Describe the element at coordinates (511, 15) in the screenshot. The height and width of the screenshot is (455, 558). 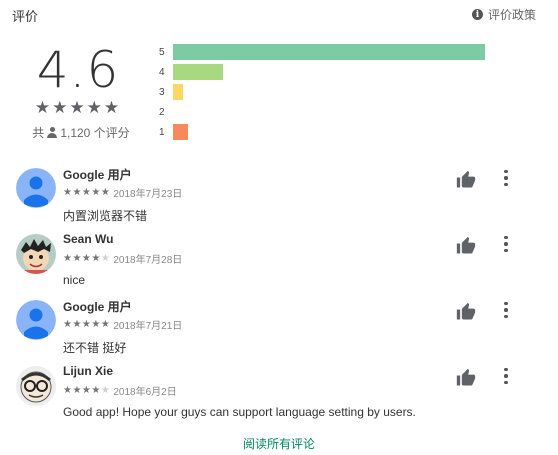
I see `rating-policy-label: 评价政策` at that location.